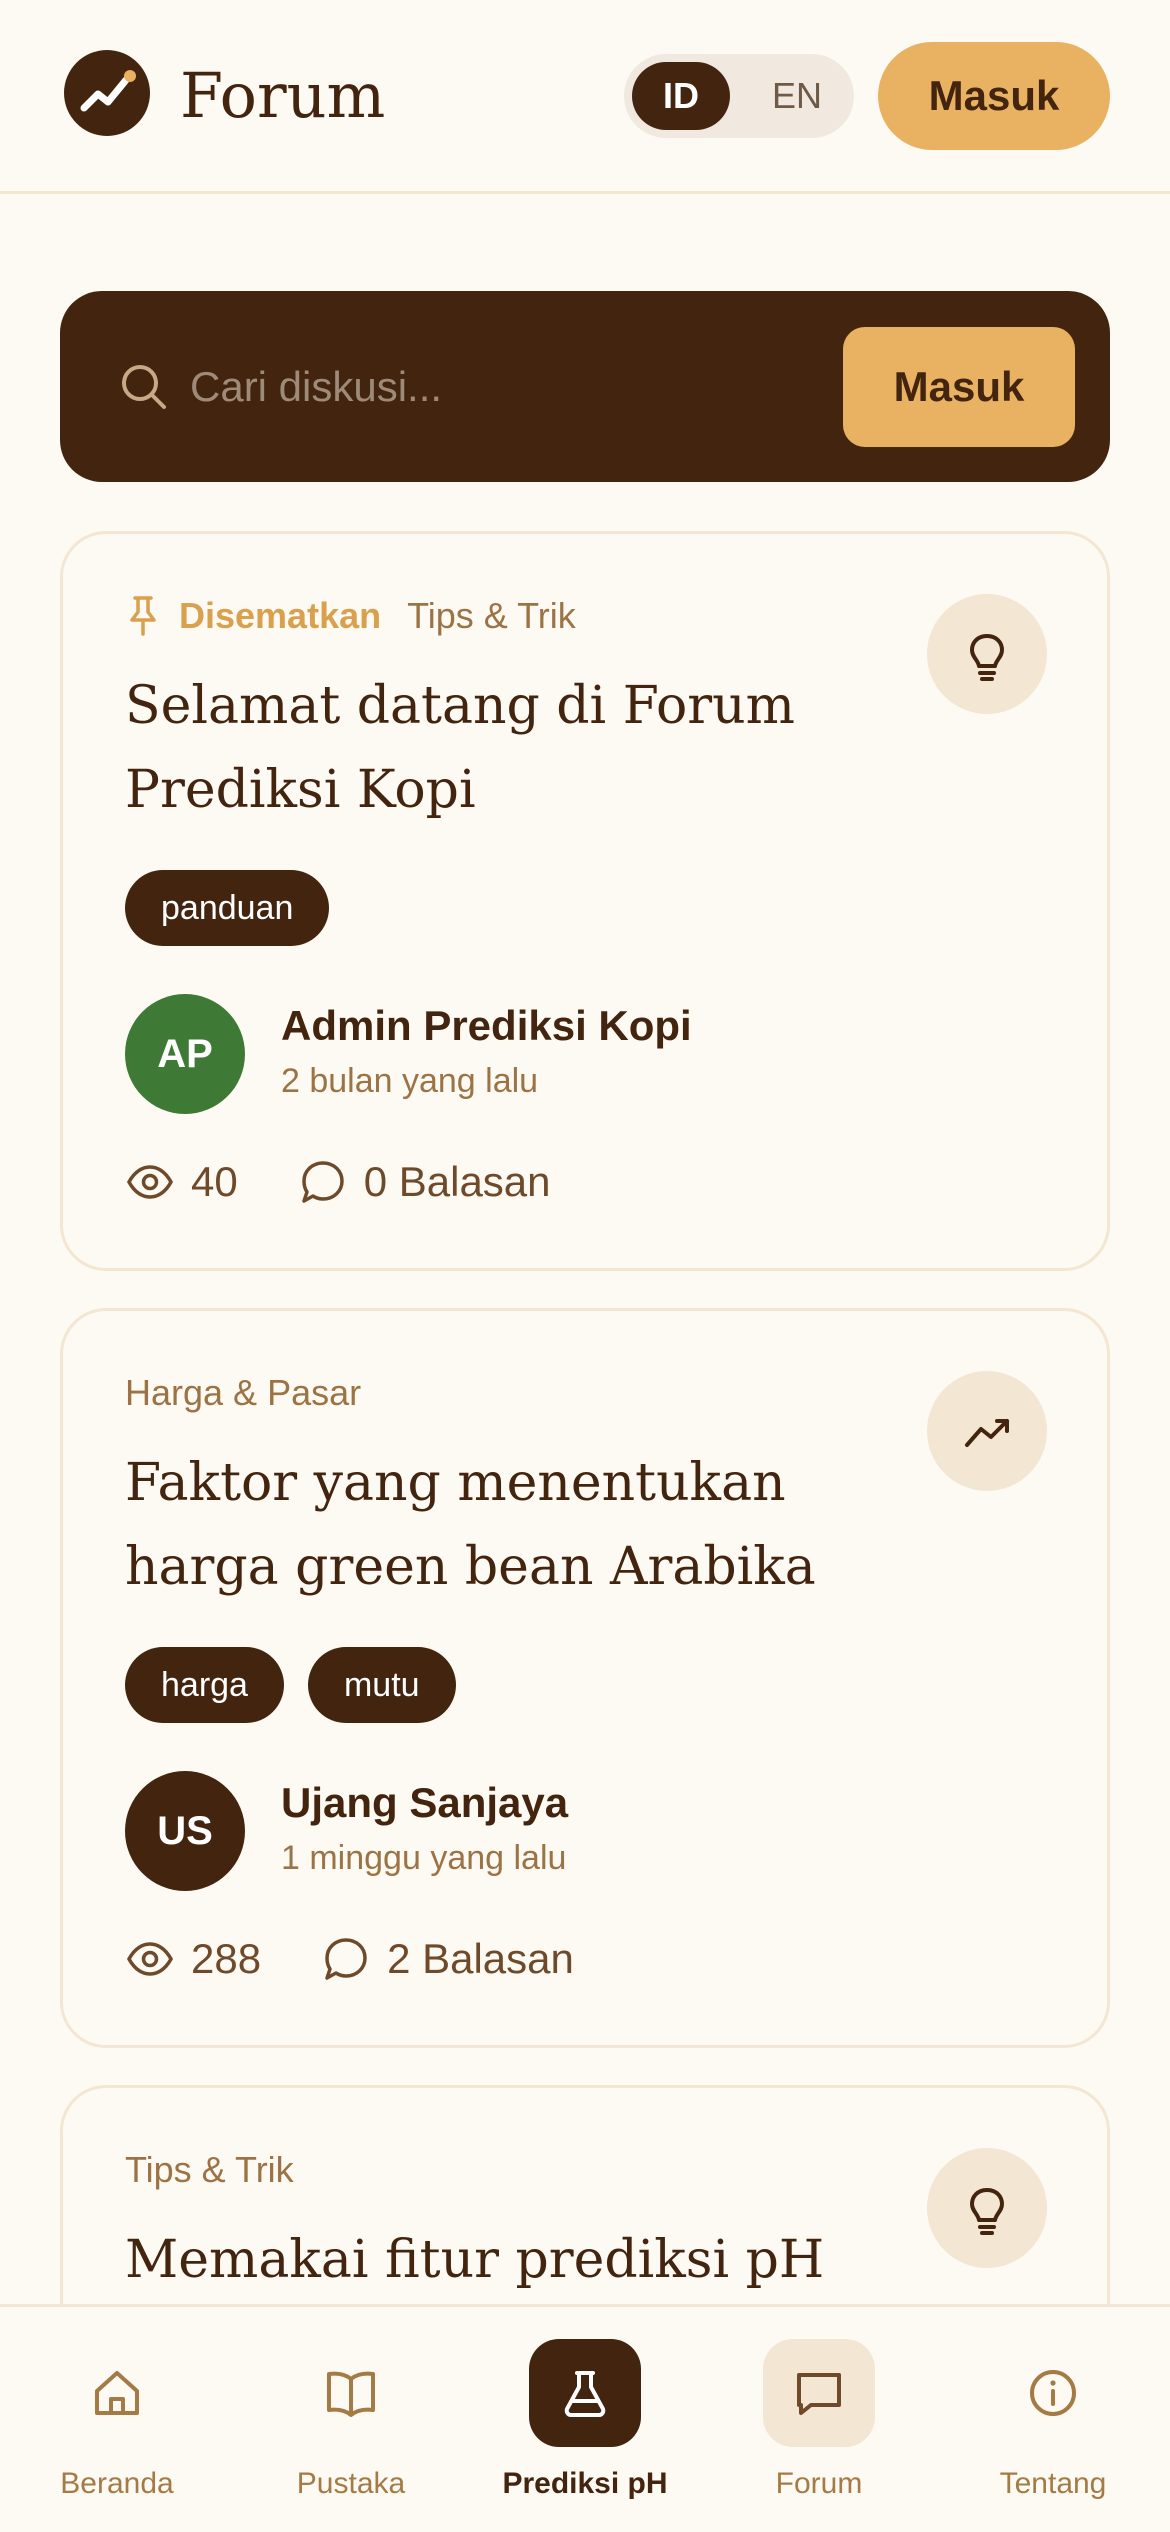 This screenshot has height=2532, width=1170. What do you see at coordinates (1053, 2419) in the screenshot?
I see `nav-item-tentang: Tentang` at bounding box center [1053, 2419].